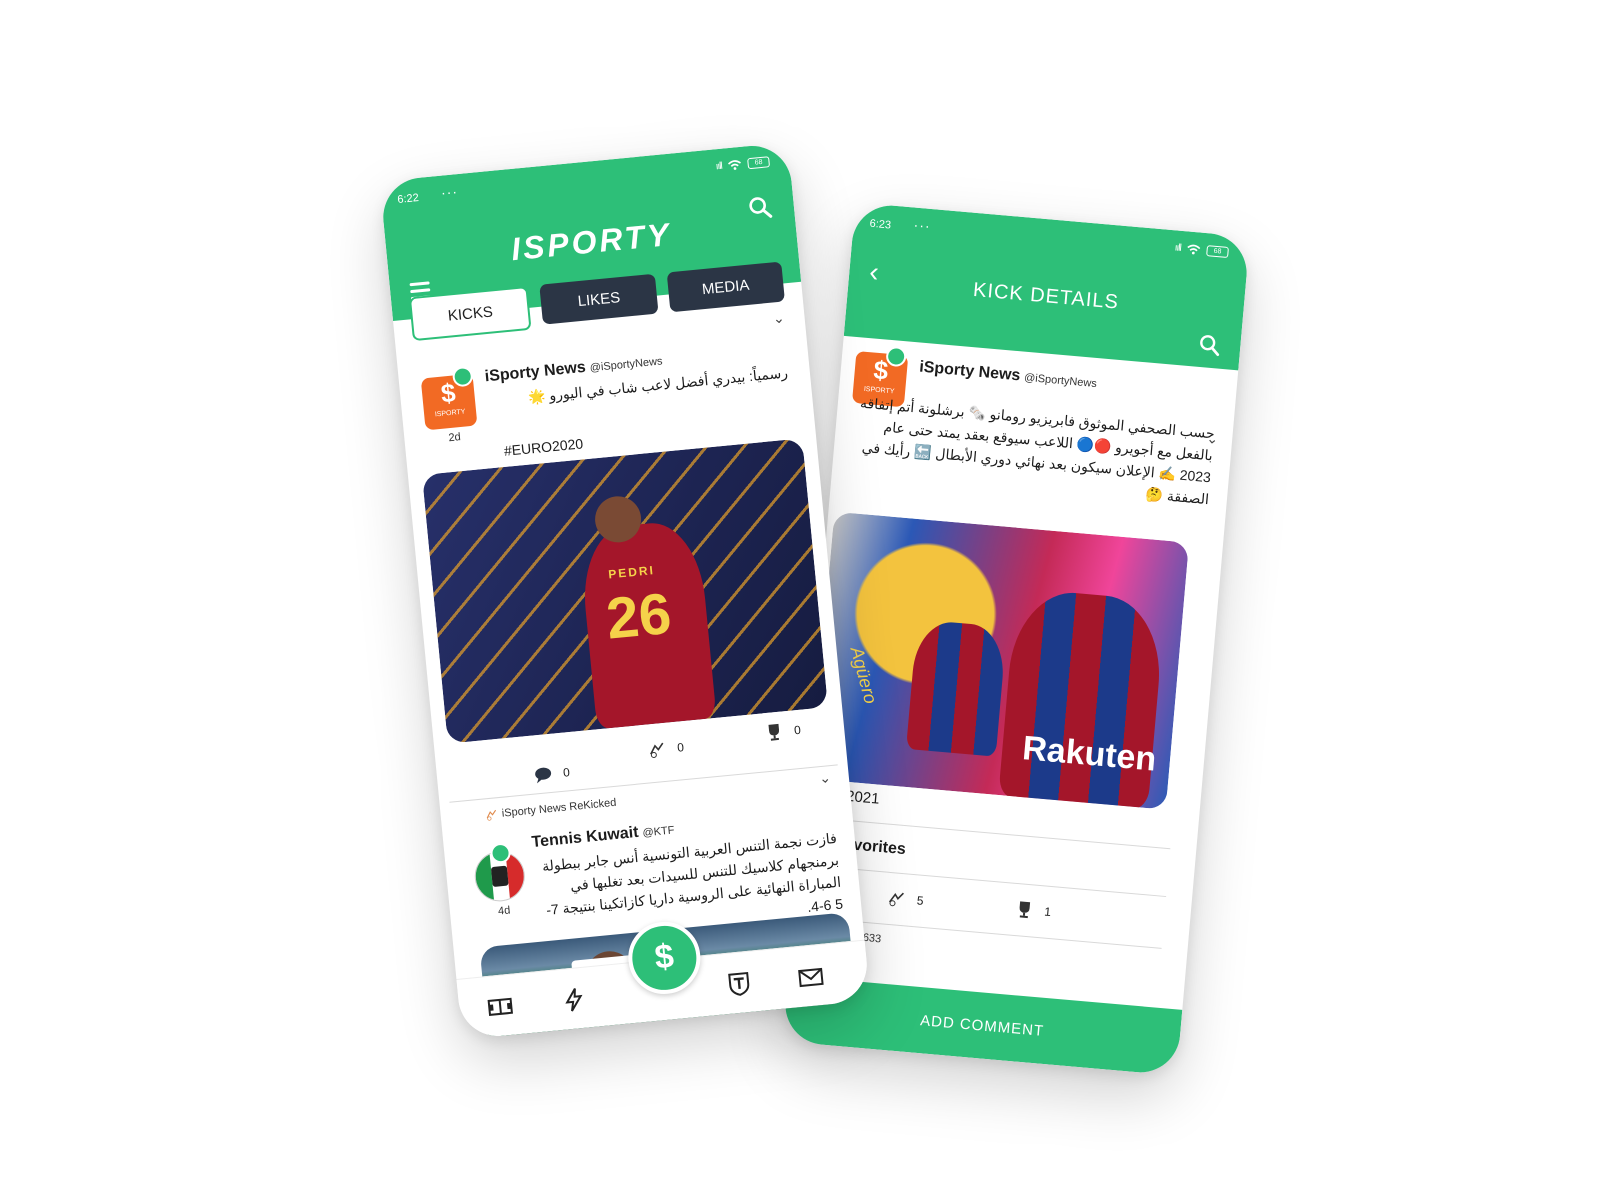  What do you see at coordinates (1008, 375) in the screenshot?
I see `post-author: iSporty News @iSportyNews` at bounding box center [1008, 375].